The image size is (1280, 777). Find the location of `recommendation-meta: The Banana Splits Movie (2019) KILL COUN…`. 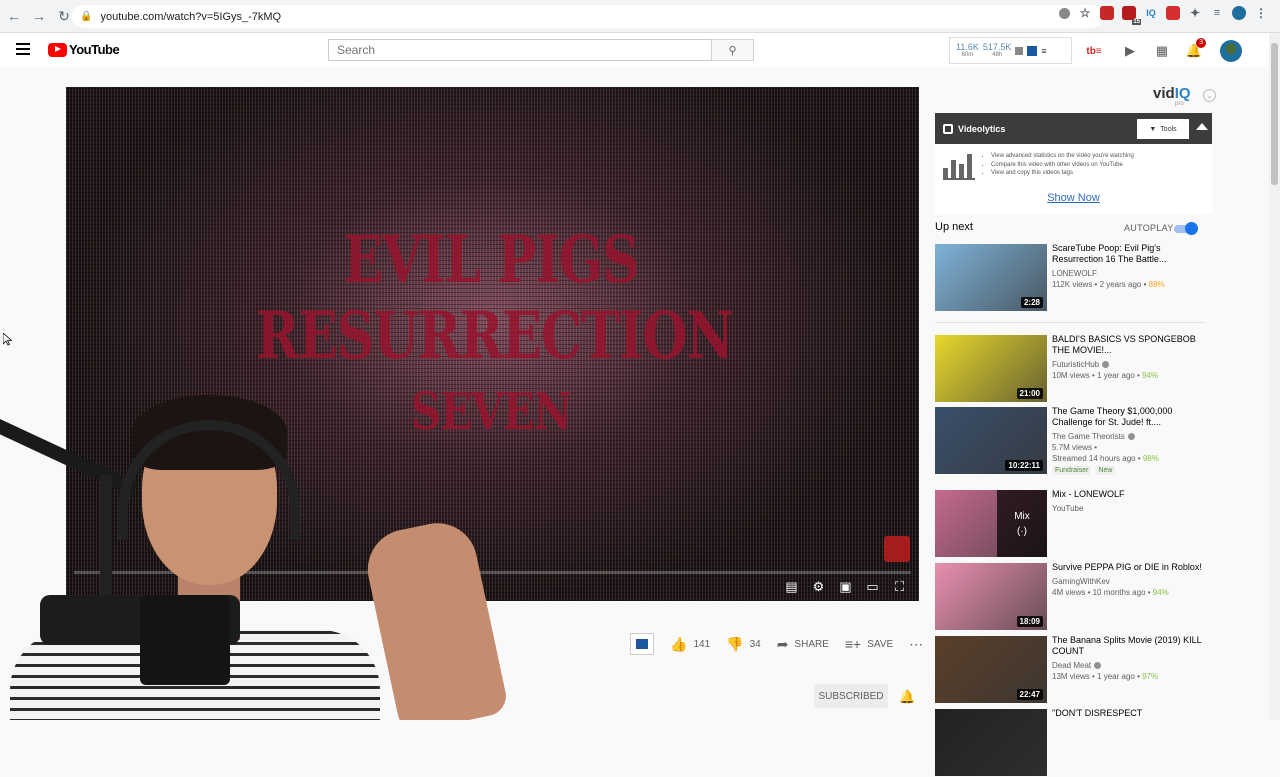

recommendation-meta: The Banana Splits Movie (2019) KILL COUN… is located at coordinates (1127, 658).